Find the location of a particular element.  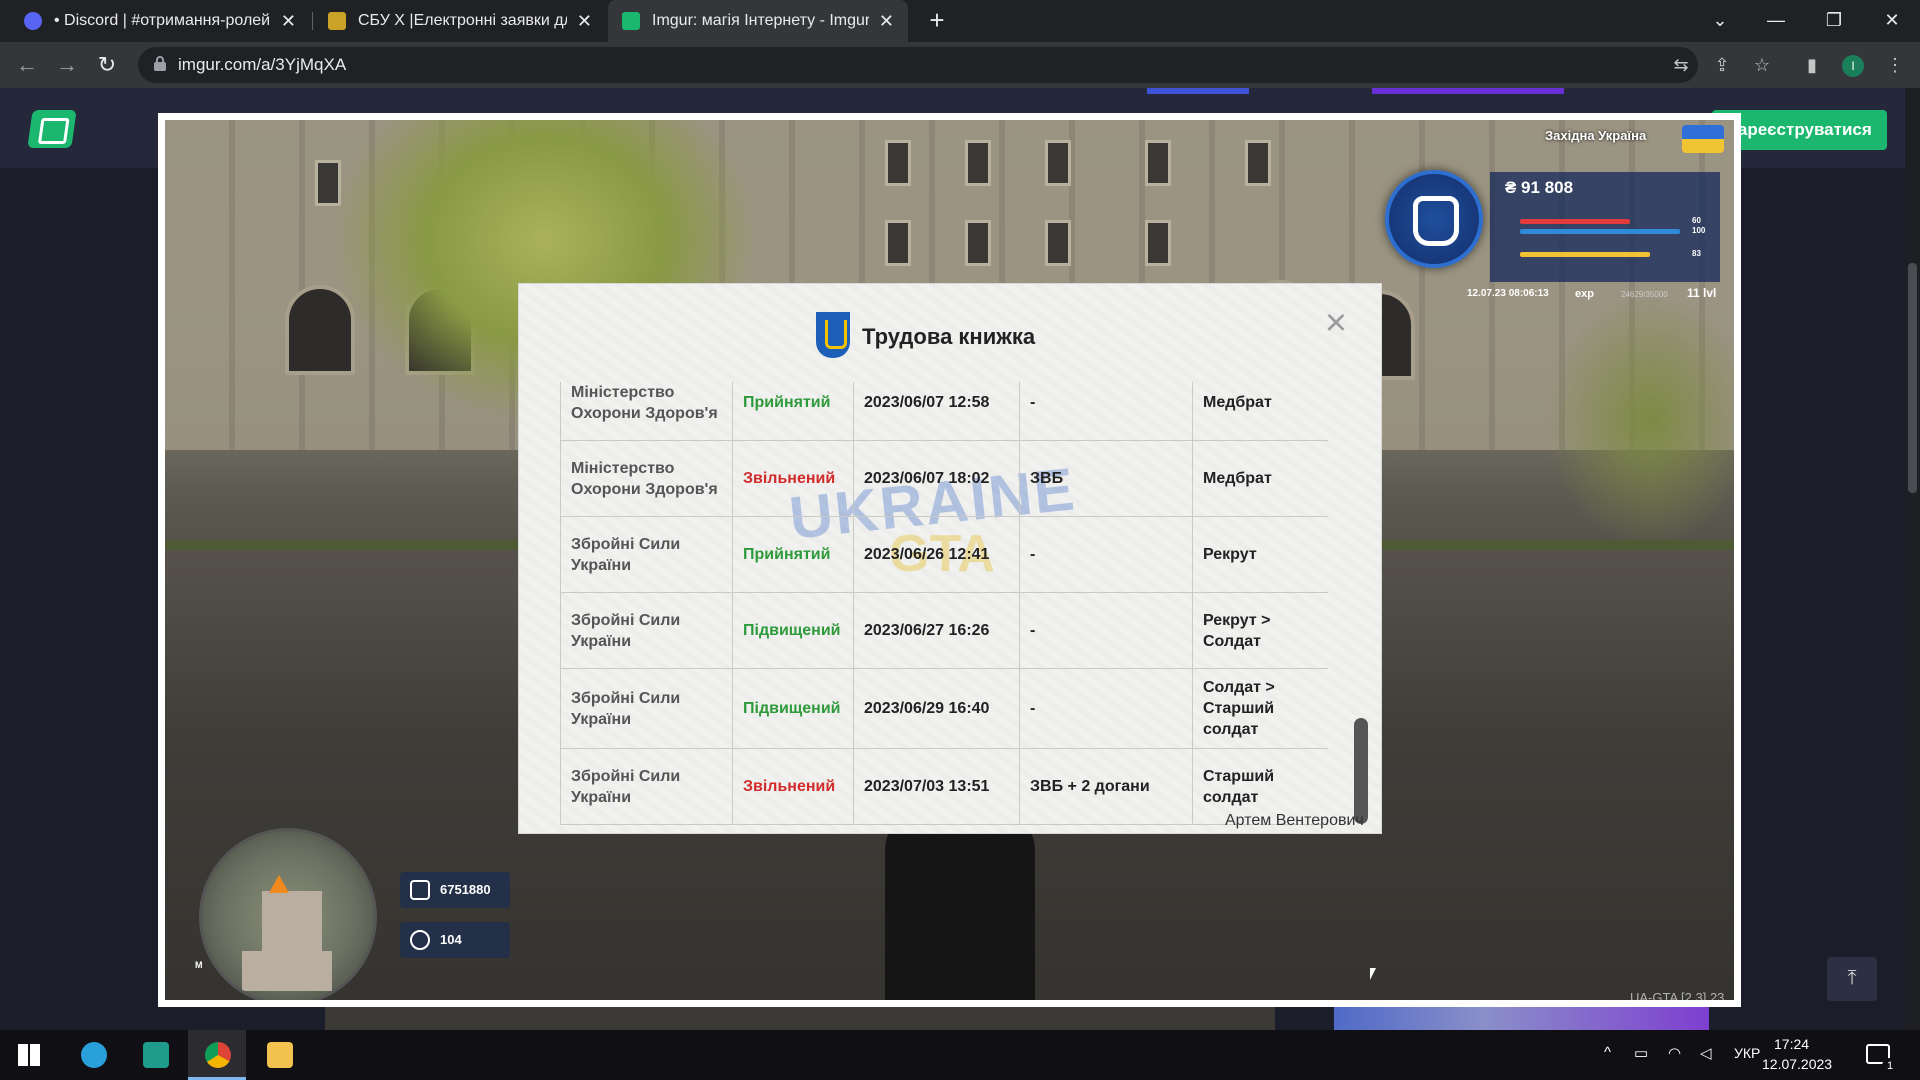

restore-icon: ❐ is located at coordinates (1834, 21).